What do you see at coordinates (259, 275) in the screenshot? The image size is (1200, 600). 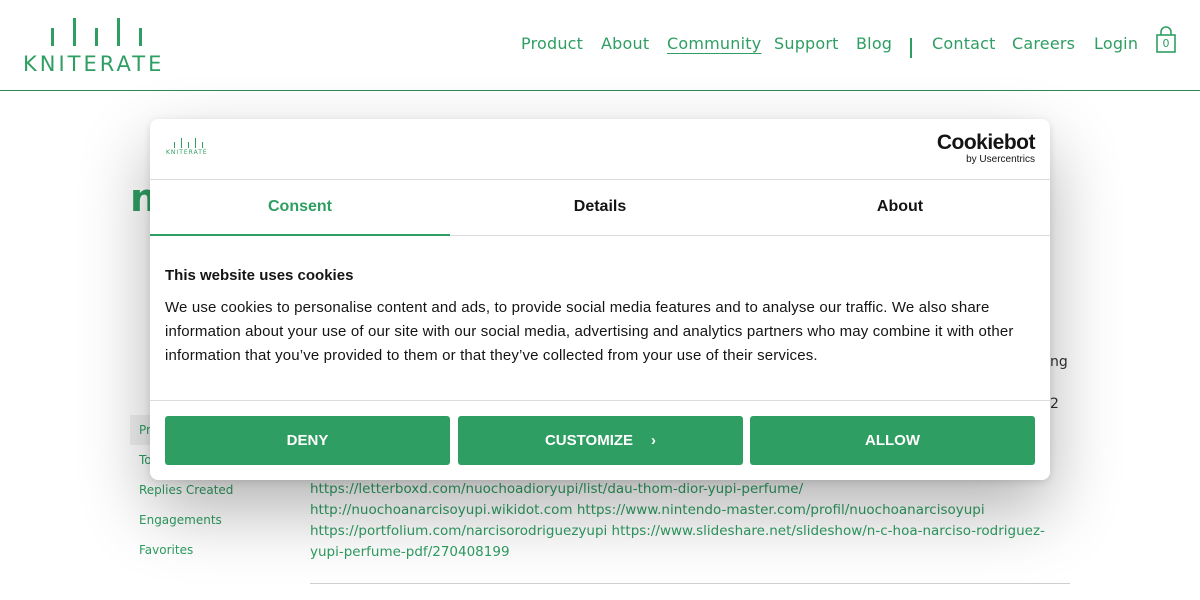 I see `dialog-title: This website uses cookies` at bounding box center [259, 275].